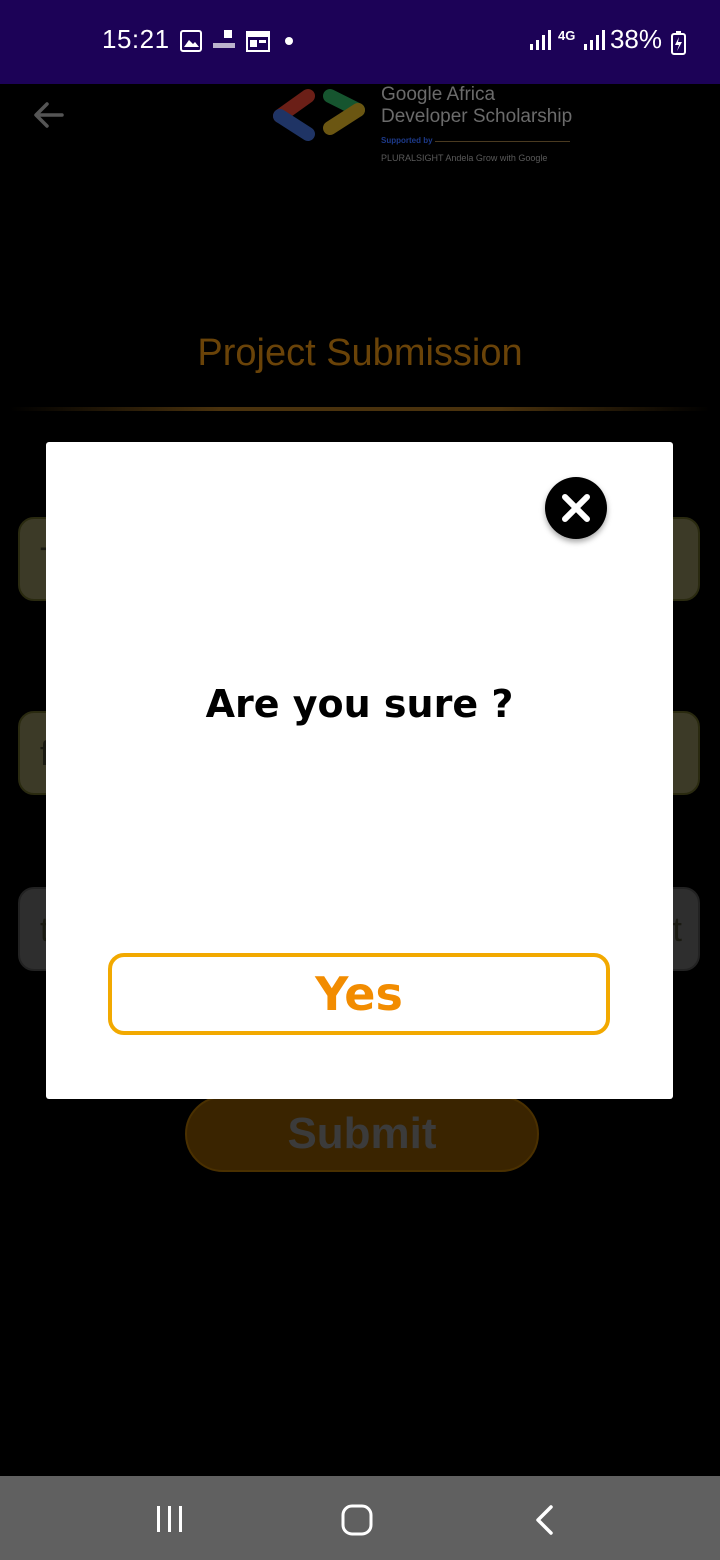 The height and width of the screenshot is (1560, 720). Describe the element at coordinates (224, 39) in the screenshot. I see `gtbank-icon` at that location.